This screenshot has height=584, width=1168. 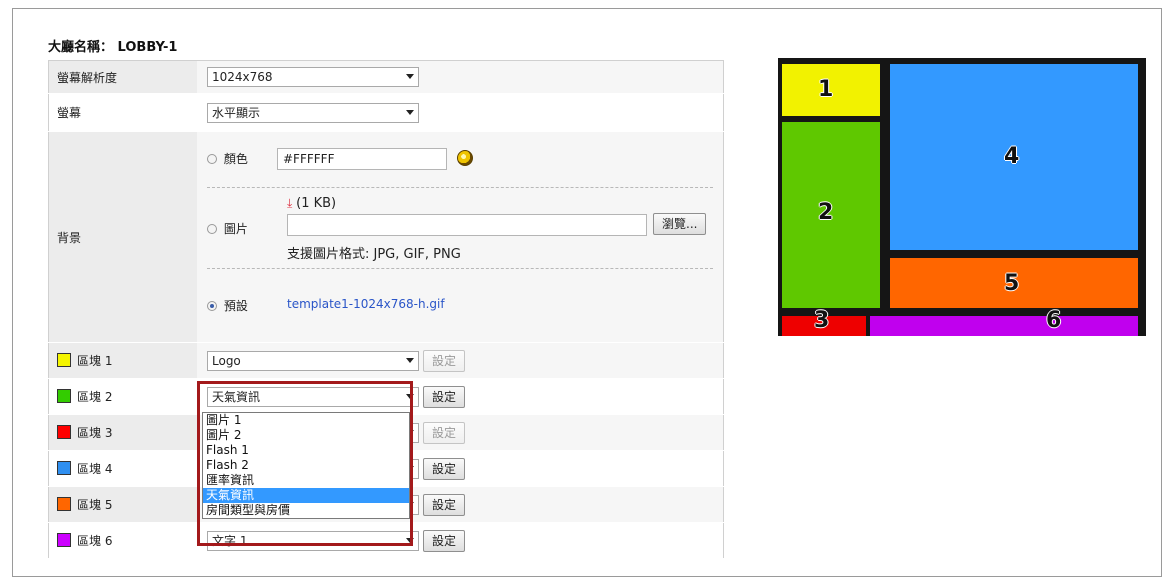 What do you see at coordinates (313, 360) in the screenshot?
I see `block-1-select: Logo` at bounding box center [313, 360].